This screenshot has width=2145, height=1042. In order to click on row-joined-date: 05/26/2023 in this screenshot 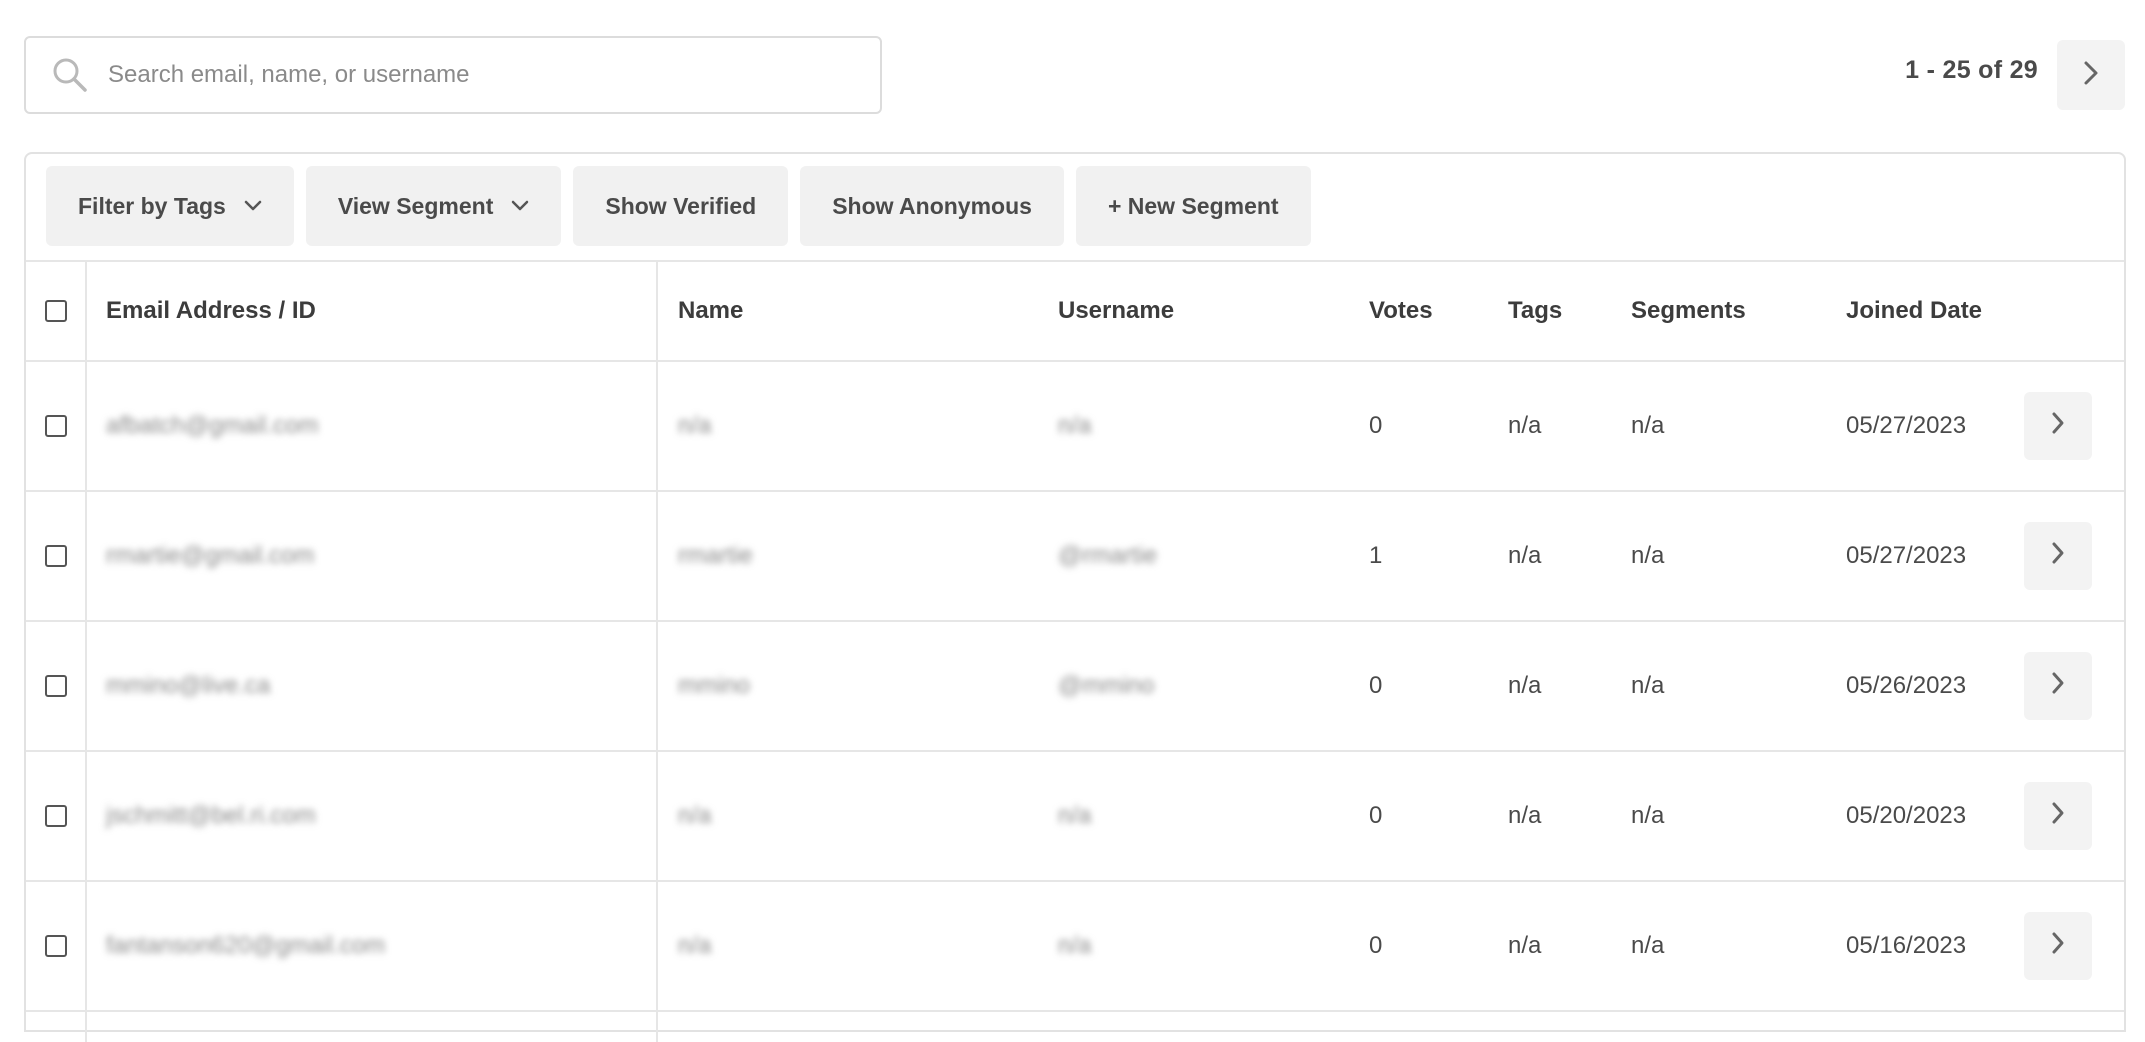, I will do `click(1906, 685)`.